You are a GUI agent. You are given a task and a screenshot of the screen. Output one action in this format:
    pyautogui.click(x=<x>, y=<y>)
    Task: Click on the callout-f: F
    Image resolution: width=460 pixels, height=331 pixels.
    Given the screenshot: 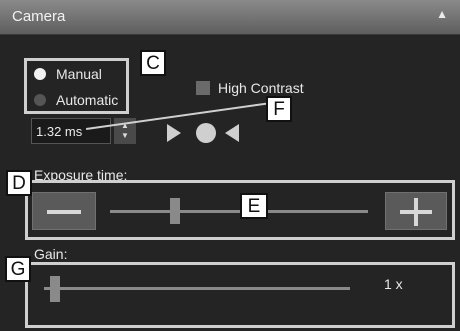 What is the action you would take?
    pyautogui.click(x=279, y=109)
    